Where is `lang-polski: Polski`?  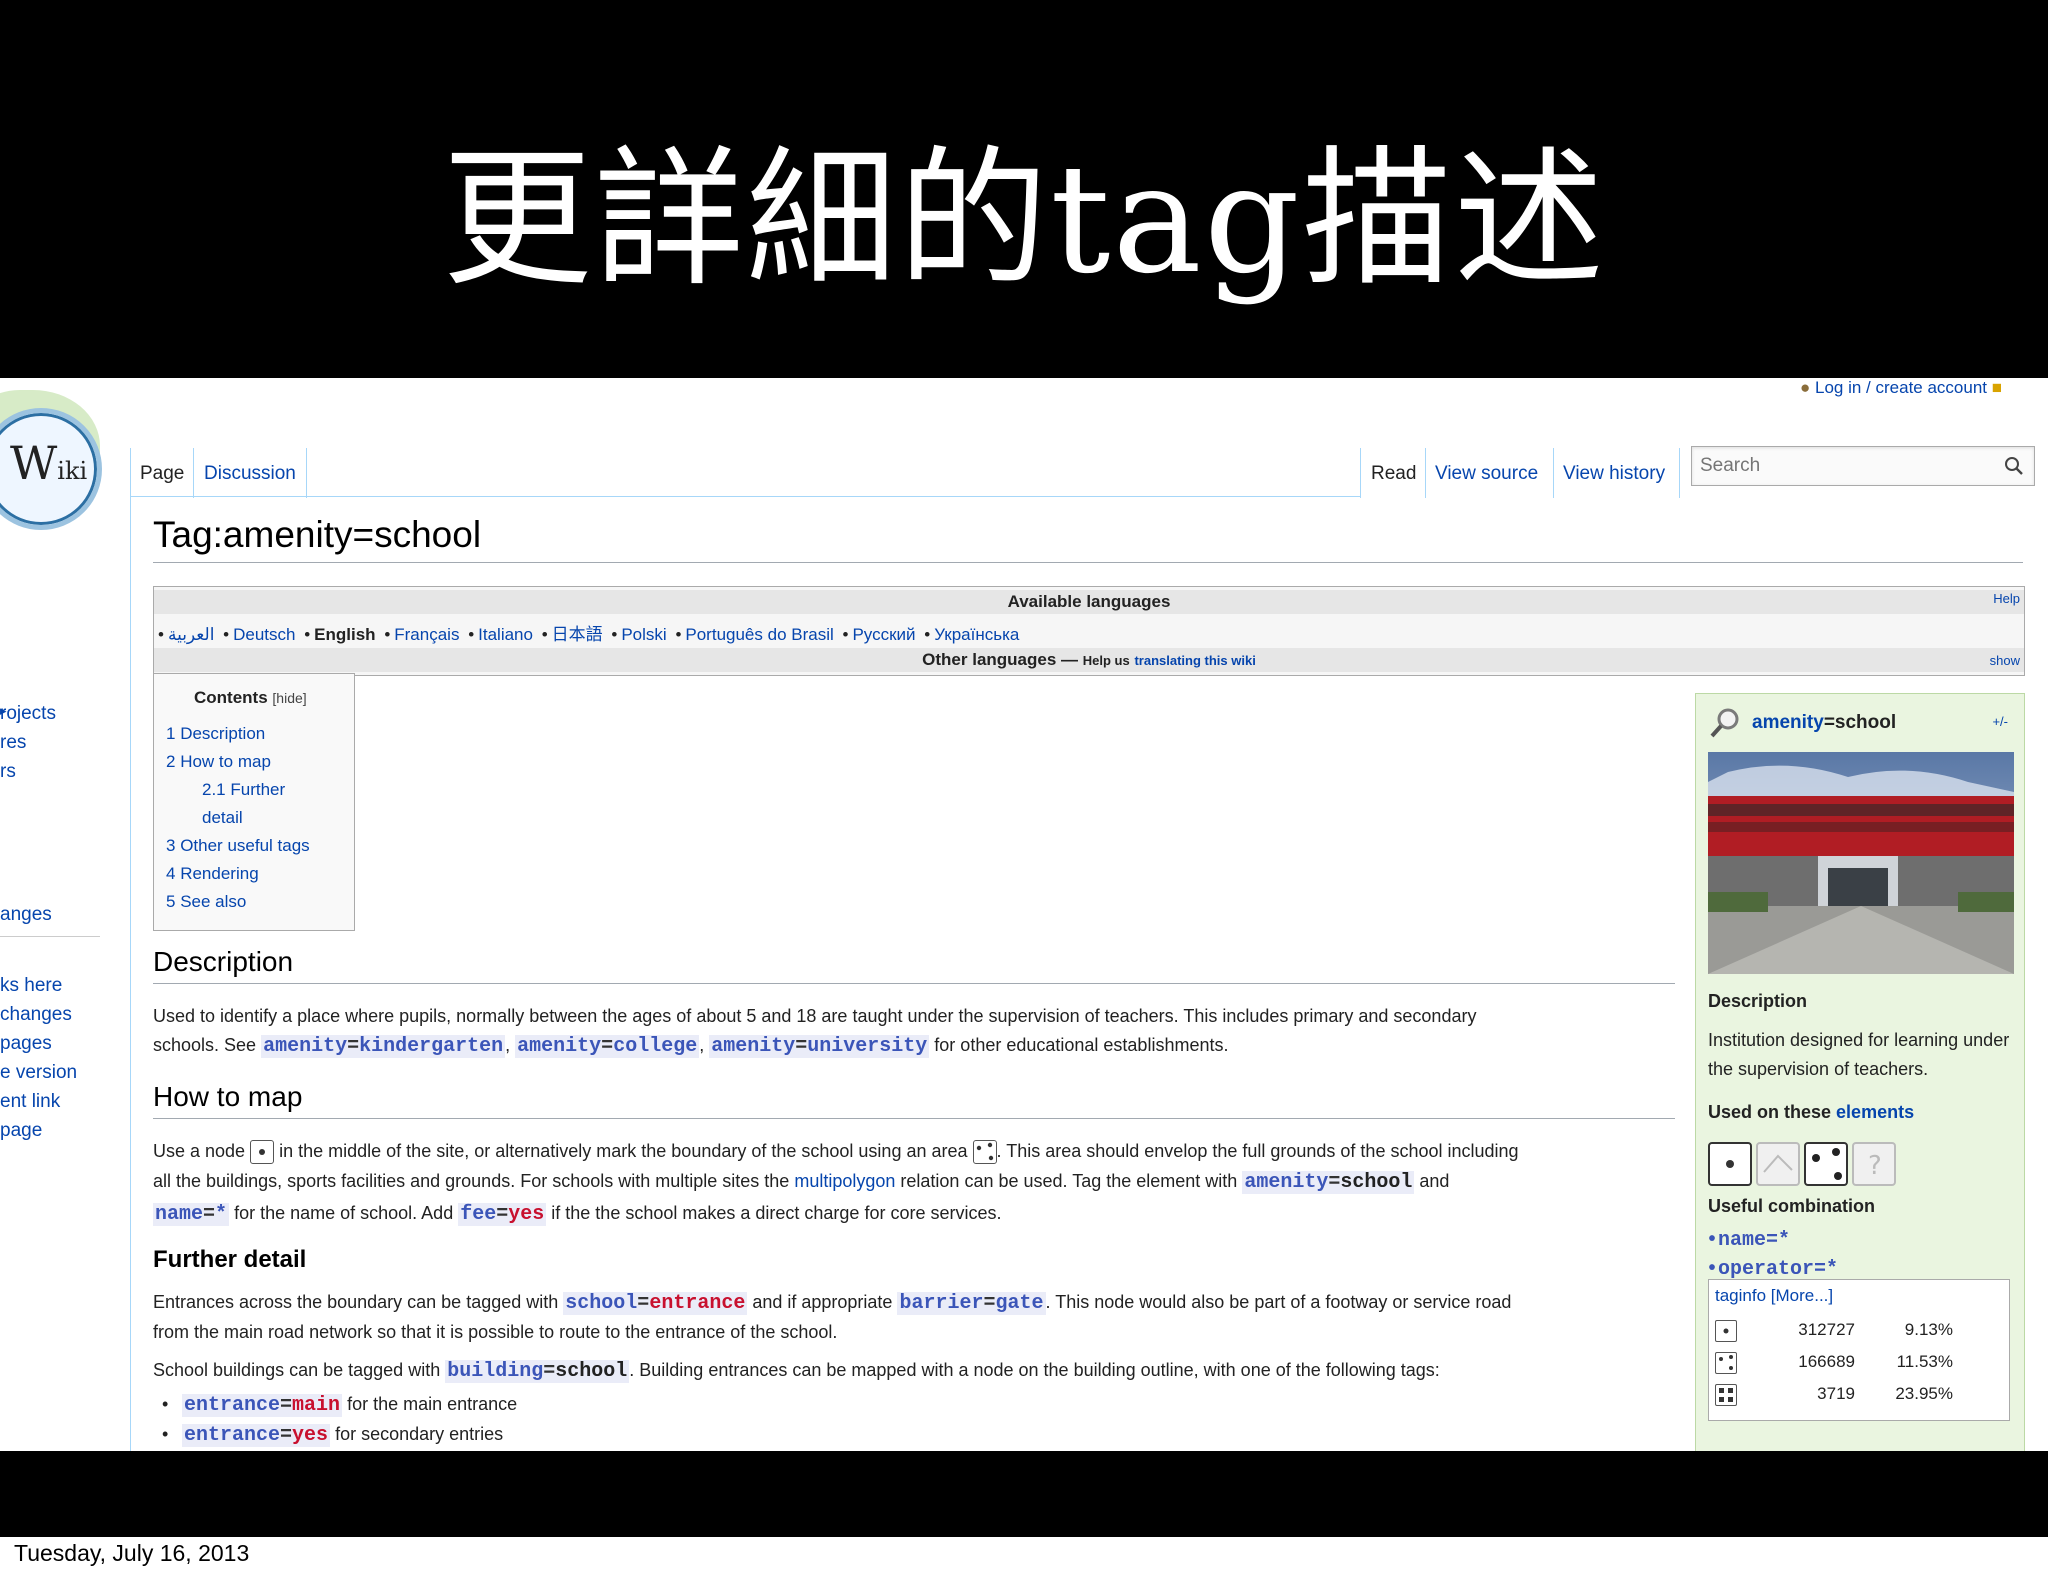 lang-polski: Polski is located at coordinates (643, 634).